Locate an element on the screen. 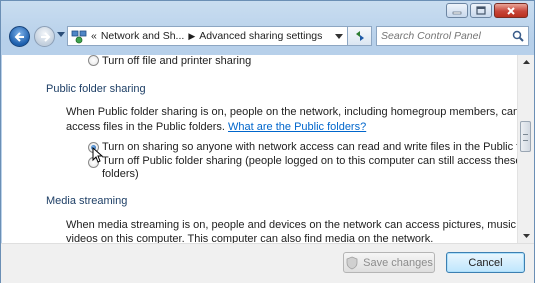 The height and width of the screenshot is (283, 535). section-heading-public-folder: Public folder sharing is located at coordinates (96, 89).